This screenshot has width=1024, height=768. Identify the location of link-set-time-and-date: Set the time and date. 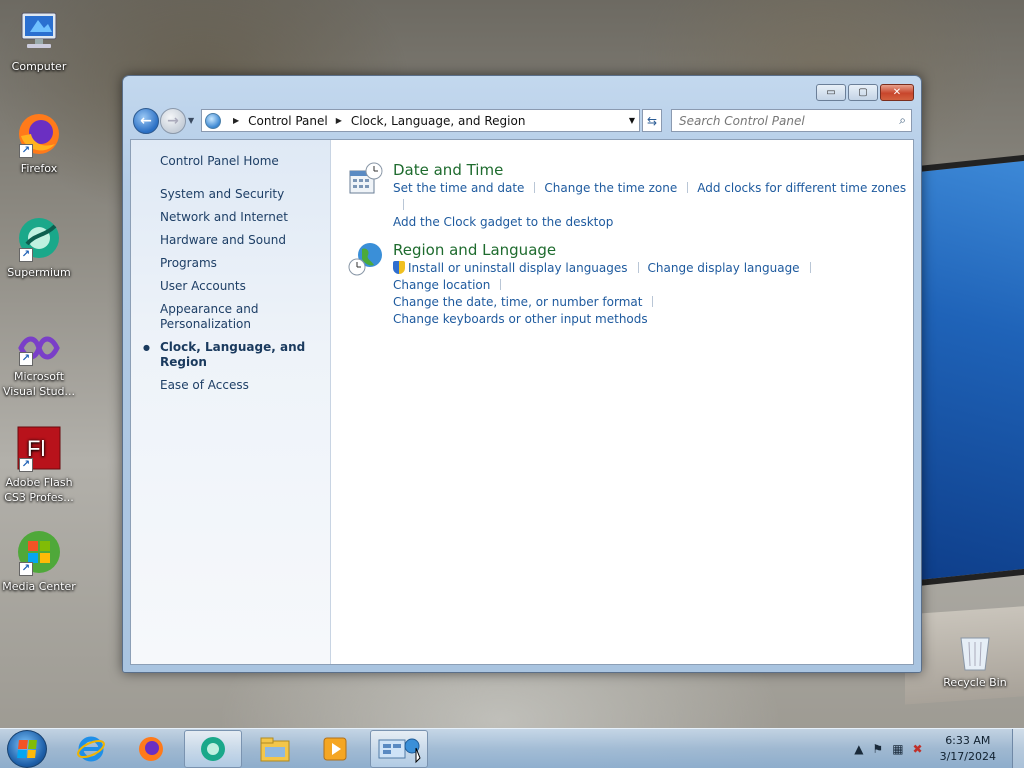
(458, 188).